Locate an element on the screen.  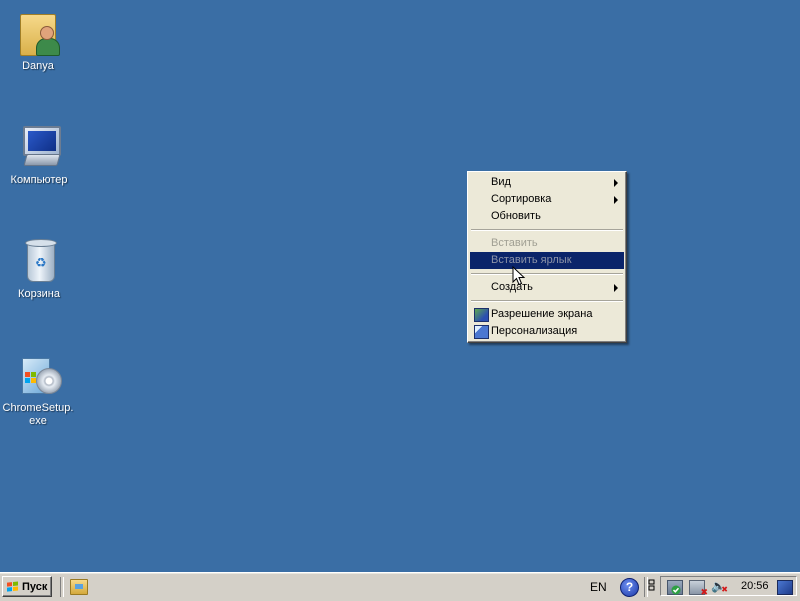
explorer-quicklaunch-icon is located at coordinates (79, 587).